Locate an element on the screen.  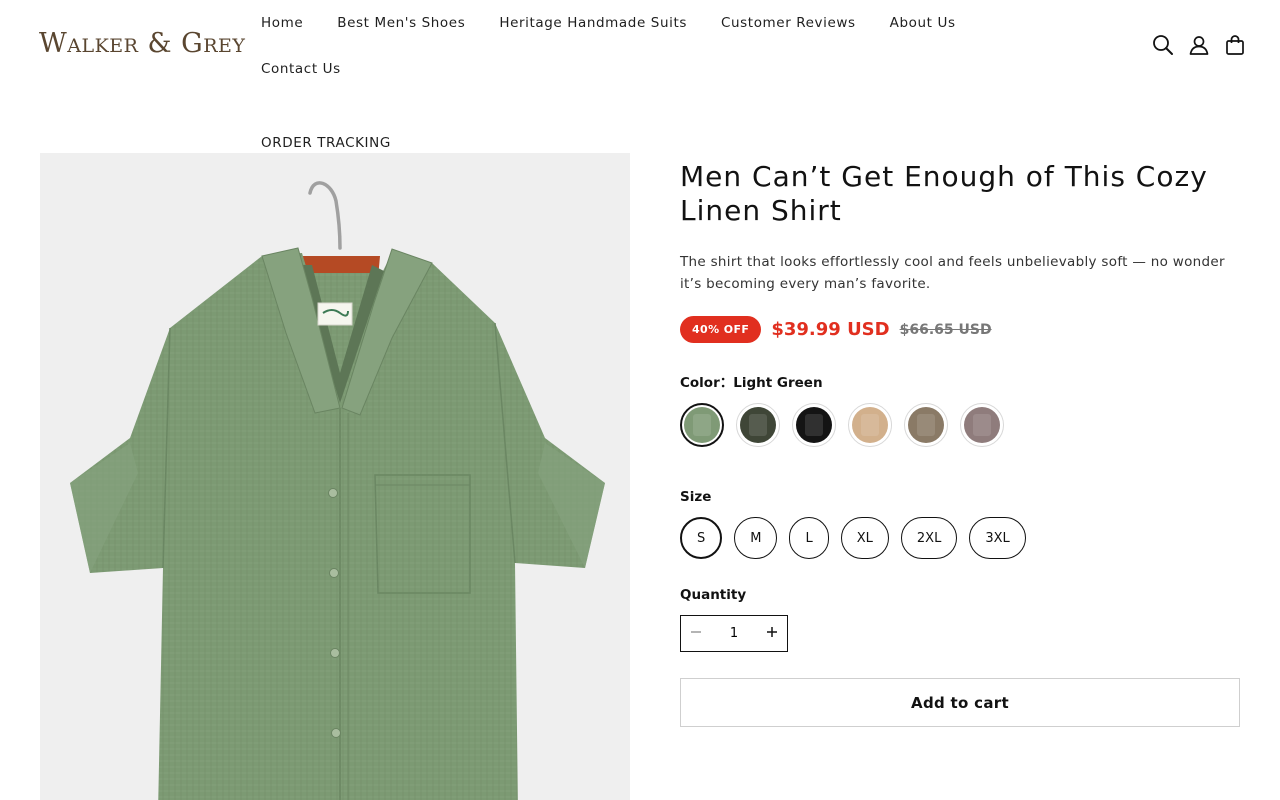
size-option-m: M is located at coordinates (756, 538).